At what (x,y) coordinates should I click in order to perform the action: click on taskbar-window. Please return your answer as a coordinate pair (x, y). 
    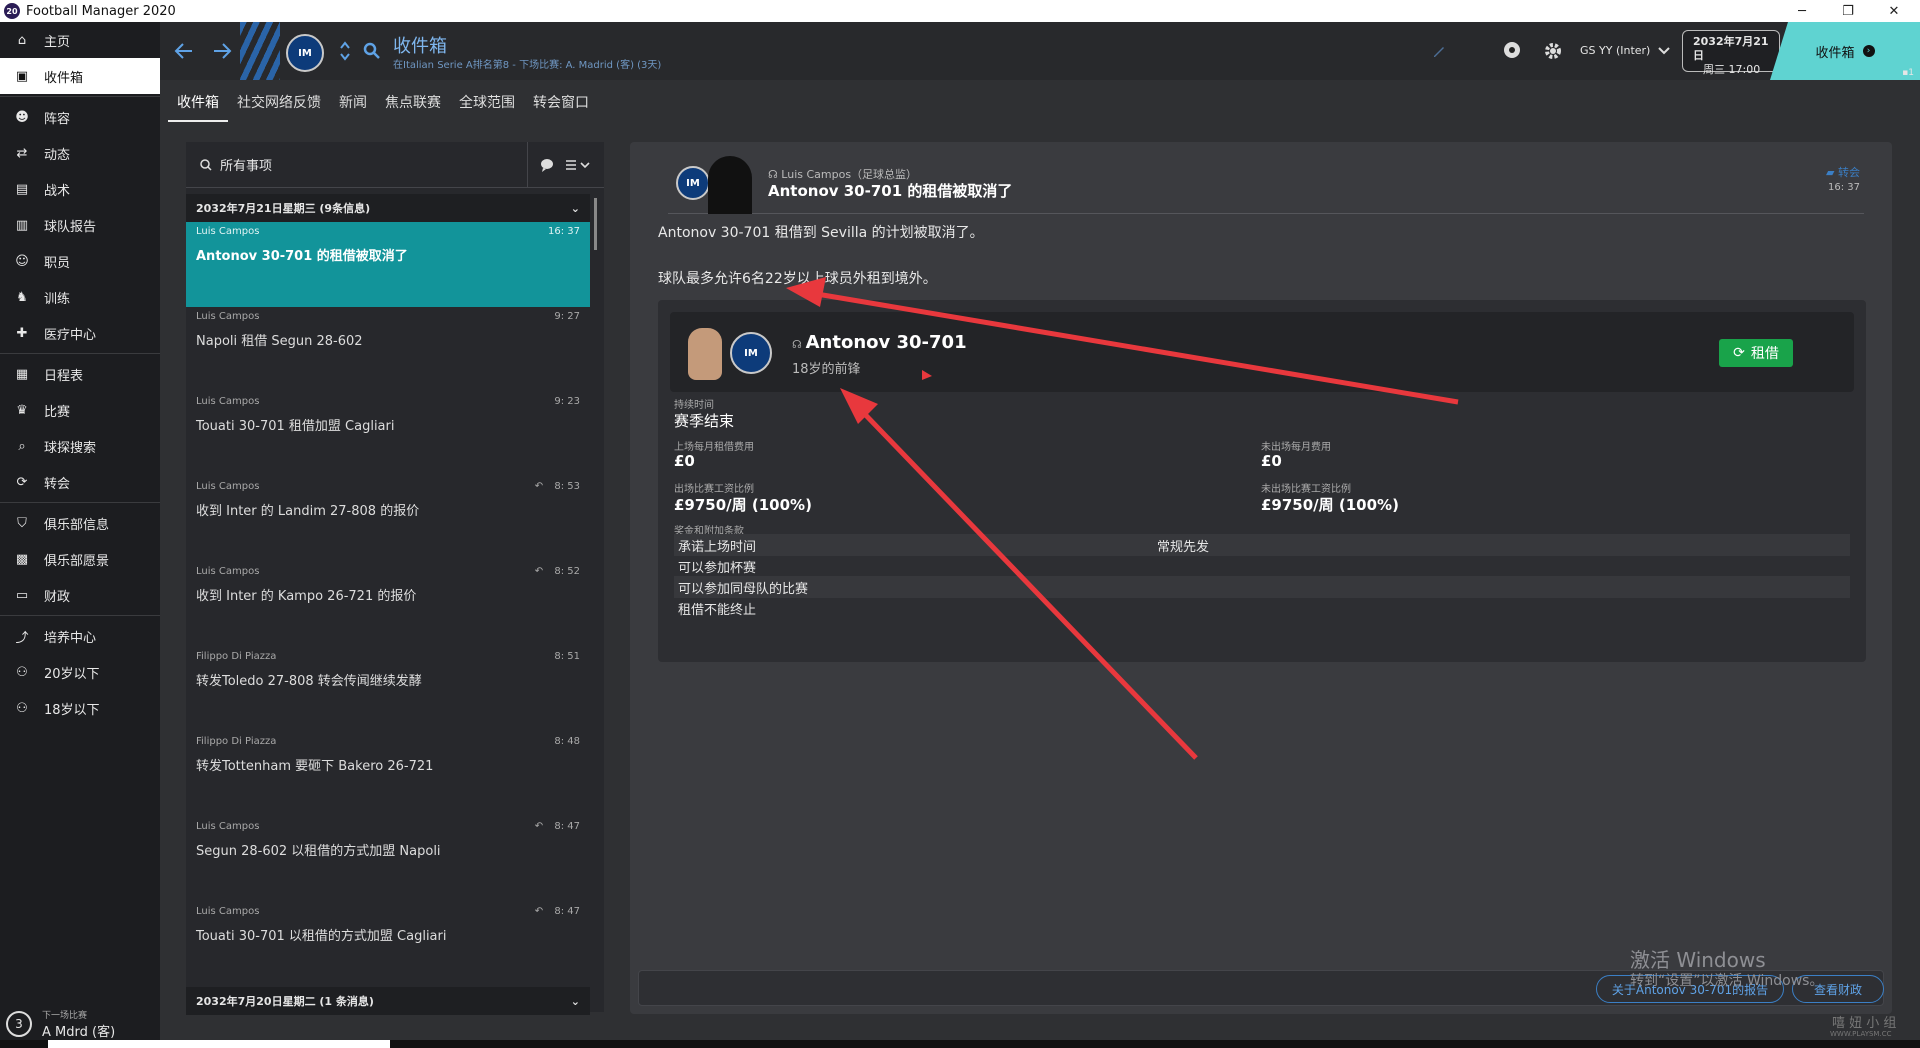
    Looking at the image, I should click on (219, 1044).